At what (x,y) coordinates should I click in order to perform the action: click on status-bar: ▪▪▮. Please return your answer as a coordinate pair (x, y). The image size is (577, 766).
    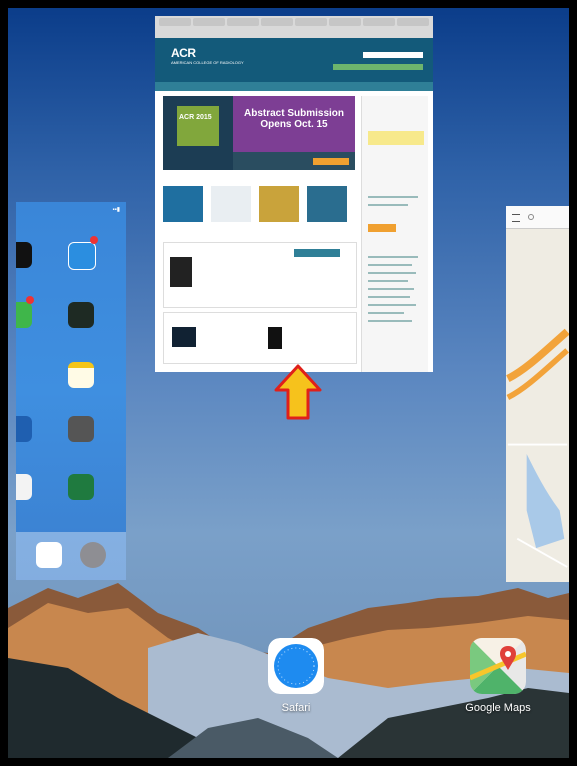
    Looking at the image, I should click on (116, 210).